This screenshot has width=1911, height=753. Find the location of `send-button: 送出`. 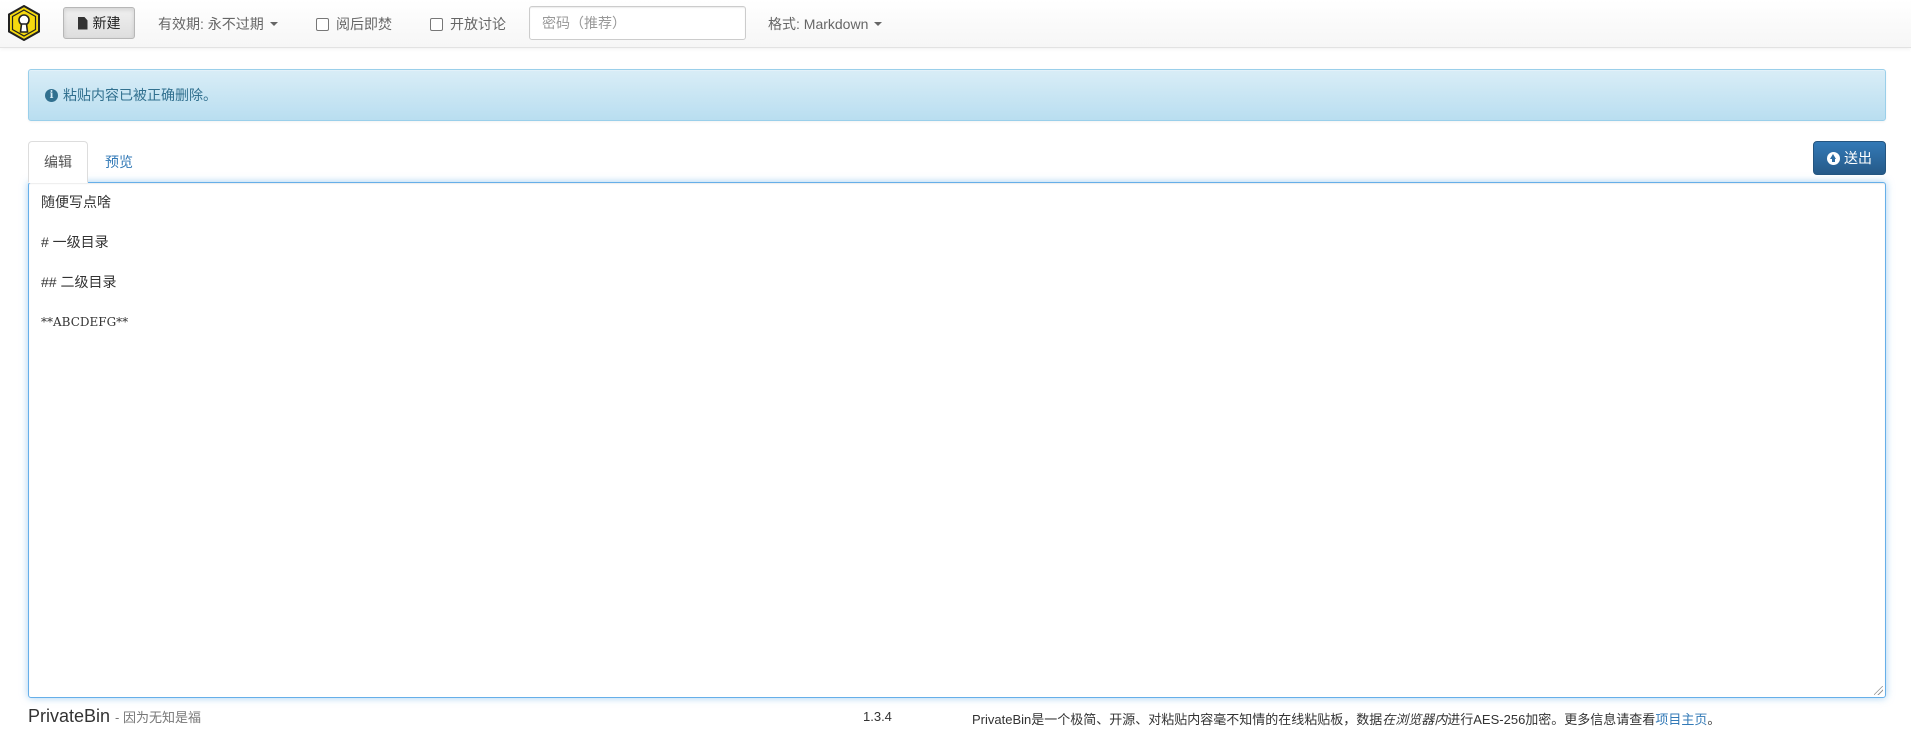

send-button: 送出 is located at coordinates (1849, 158).